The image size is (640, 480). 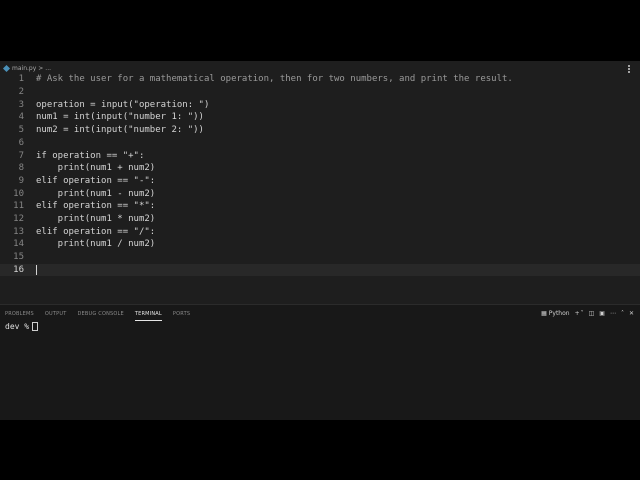 I want to click on code-line: 9 elif operation == "-":, so click(x=320, y=181).